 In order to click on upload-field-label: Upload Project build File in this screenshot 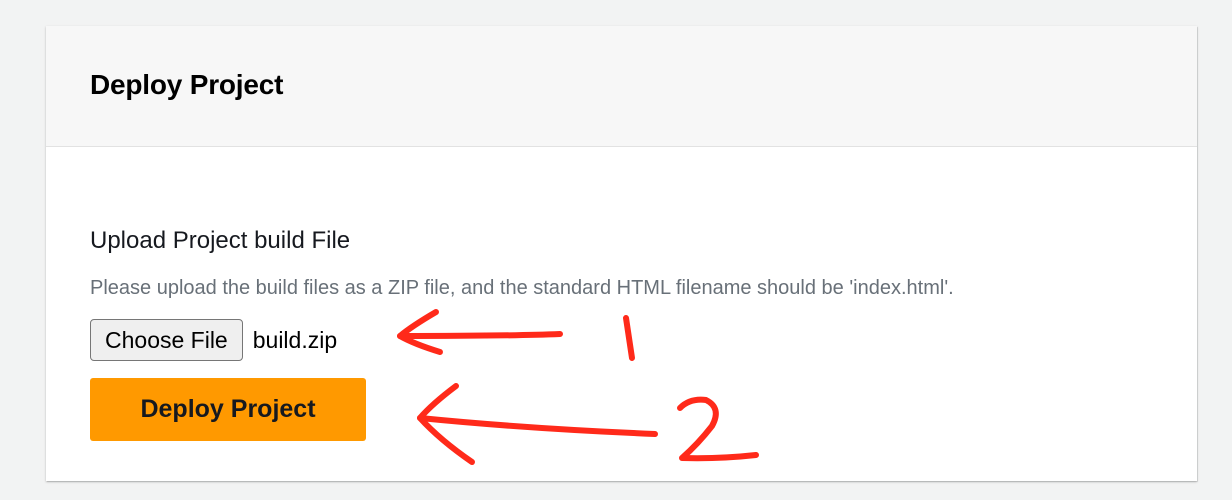, I will do `click(220, 240)`.